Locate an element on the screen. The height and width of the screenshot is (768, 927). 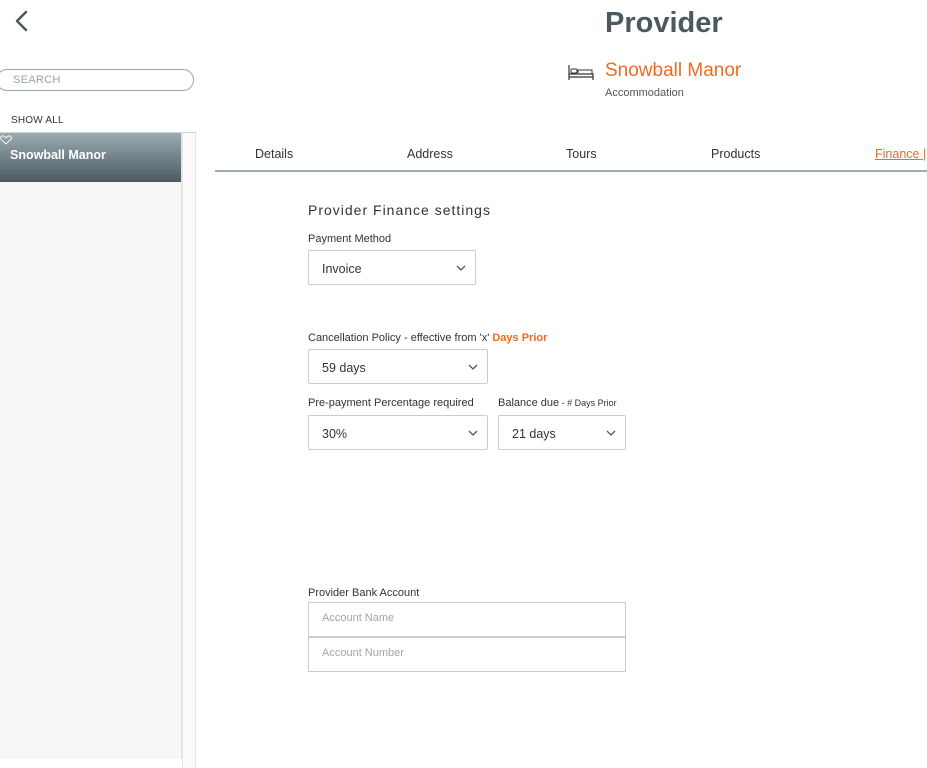
tab-finance: Finance | is located at coordinates (900, 154).